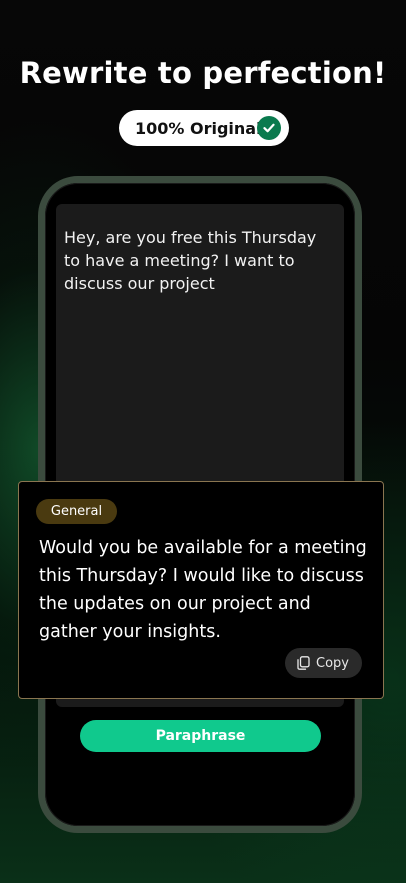  I want to click on page-title: Rewrite to perfection!, so click(203, 73).